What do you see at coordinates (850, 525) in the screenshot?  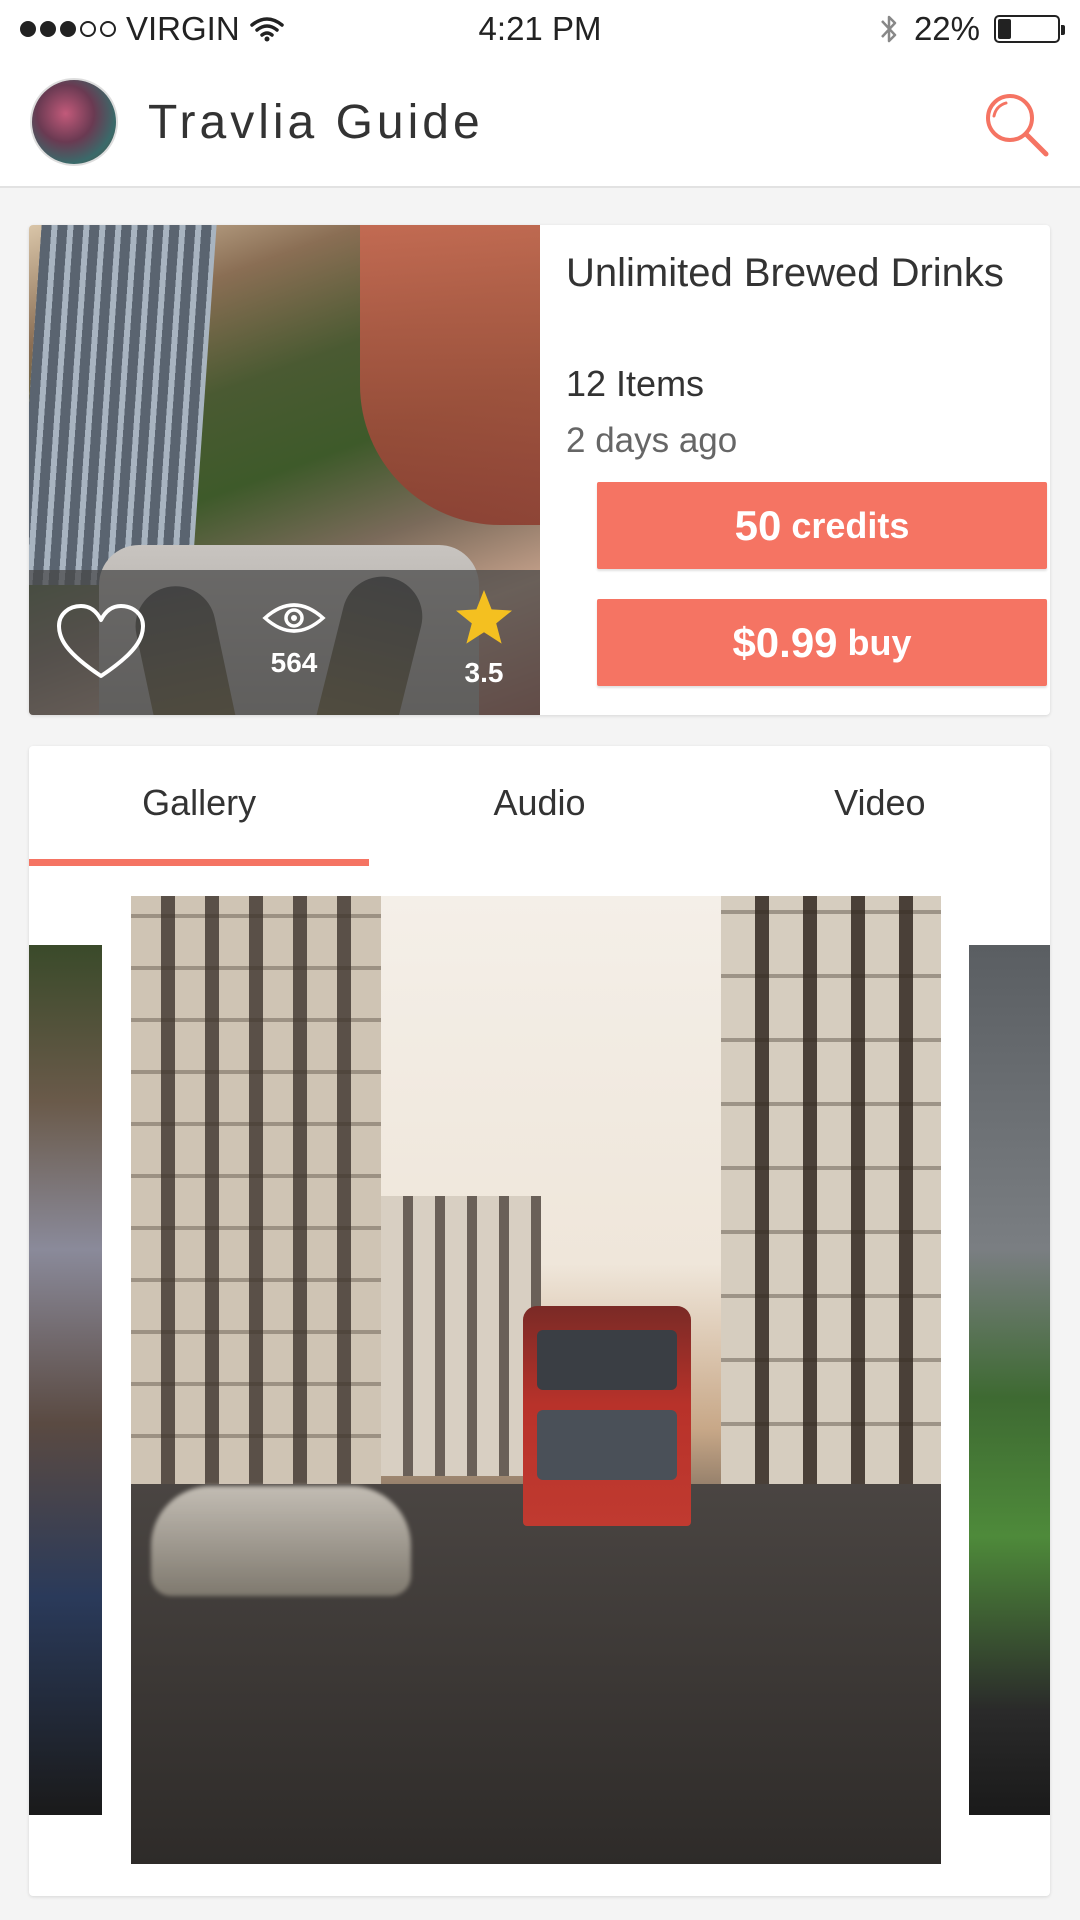 I see `credits-unit: credits` at bounding box center [850, 525].